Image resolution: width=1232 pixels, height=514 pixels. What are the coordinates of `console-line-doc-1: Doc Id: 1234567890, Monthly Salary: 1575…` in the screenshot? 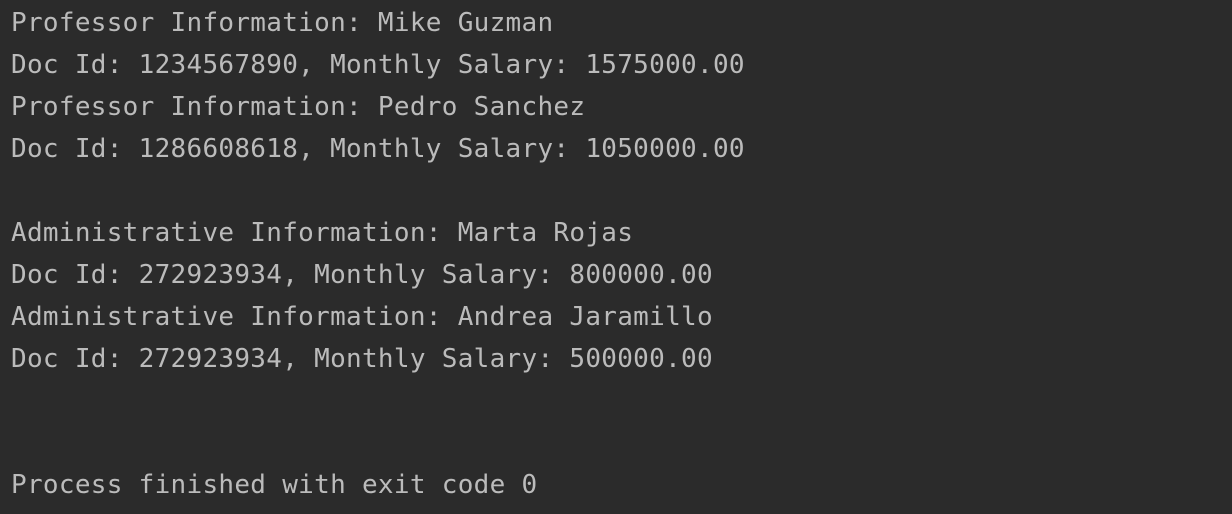 It's located at (378, 65).